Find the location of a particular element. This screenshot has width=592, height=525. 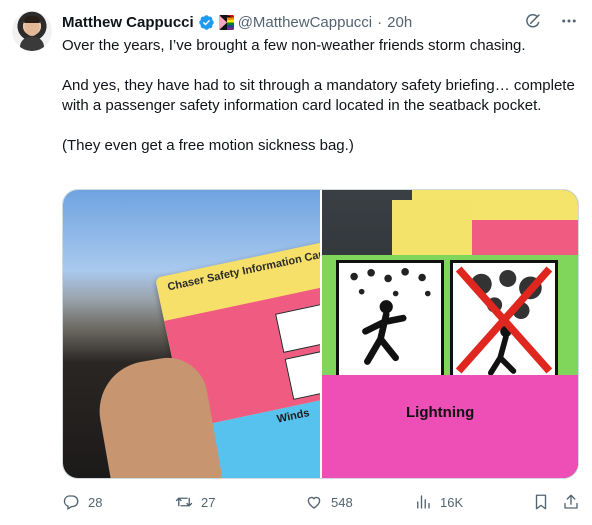

author-name: Matthew Cappucci is located at coordinates (128, 22).